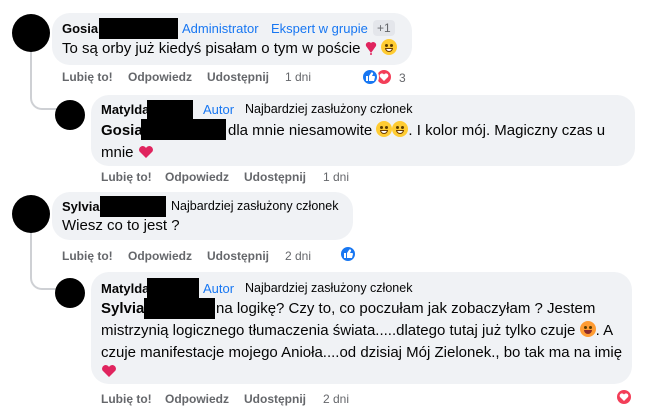 The width and height of the screenshot is (663, 415). Describe the element at coordinates (402, 78) in the screenshot. I see `reaction-count: 3` at that location.